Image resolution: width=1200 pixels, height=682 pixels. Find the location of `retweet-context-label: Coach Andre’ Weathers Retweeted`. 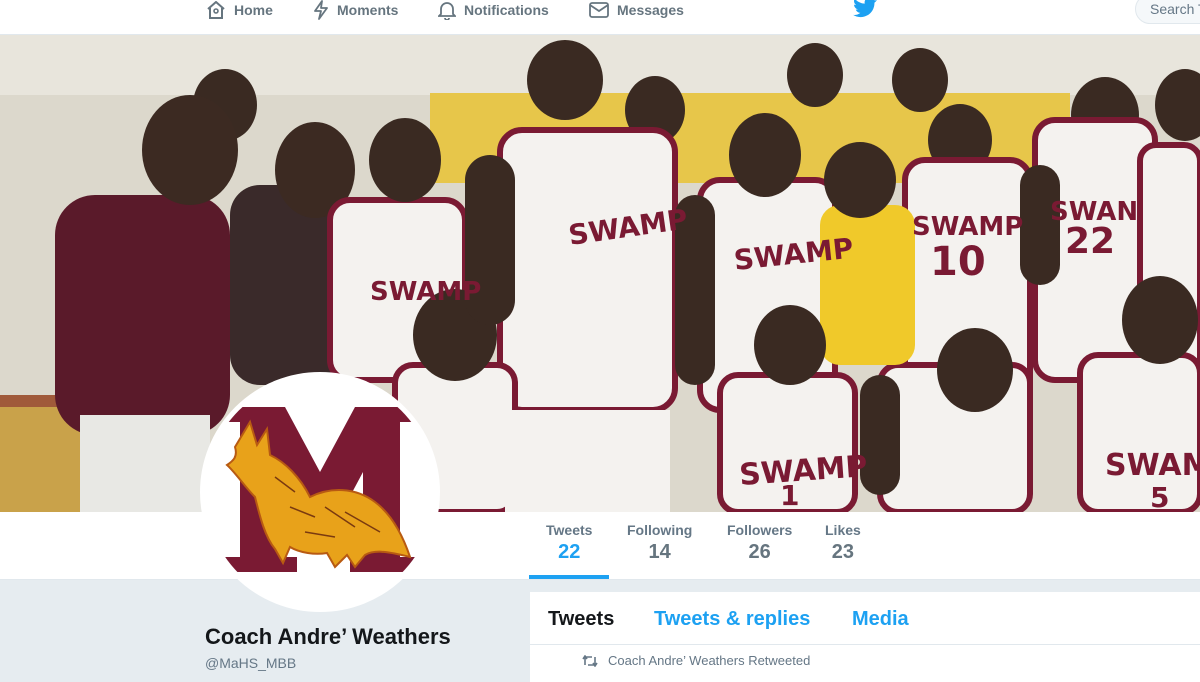

retweet-context-label: Coach Andre’ Weathers Retweeted is located at coordinates (709, 660).